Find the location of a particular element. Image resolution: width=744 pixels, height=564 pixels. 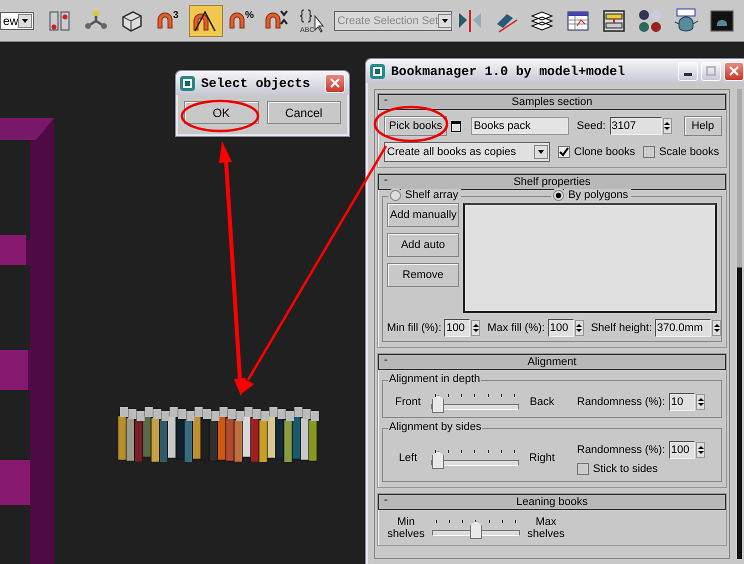

pick-books-button: Pick books is located at coordinates (416, 126).